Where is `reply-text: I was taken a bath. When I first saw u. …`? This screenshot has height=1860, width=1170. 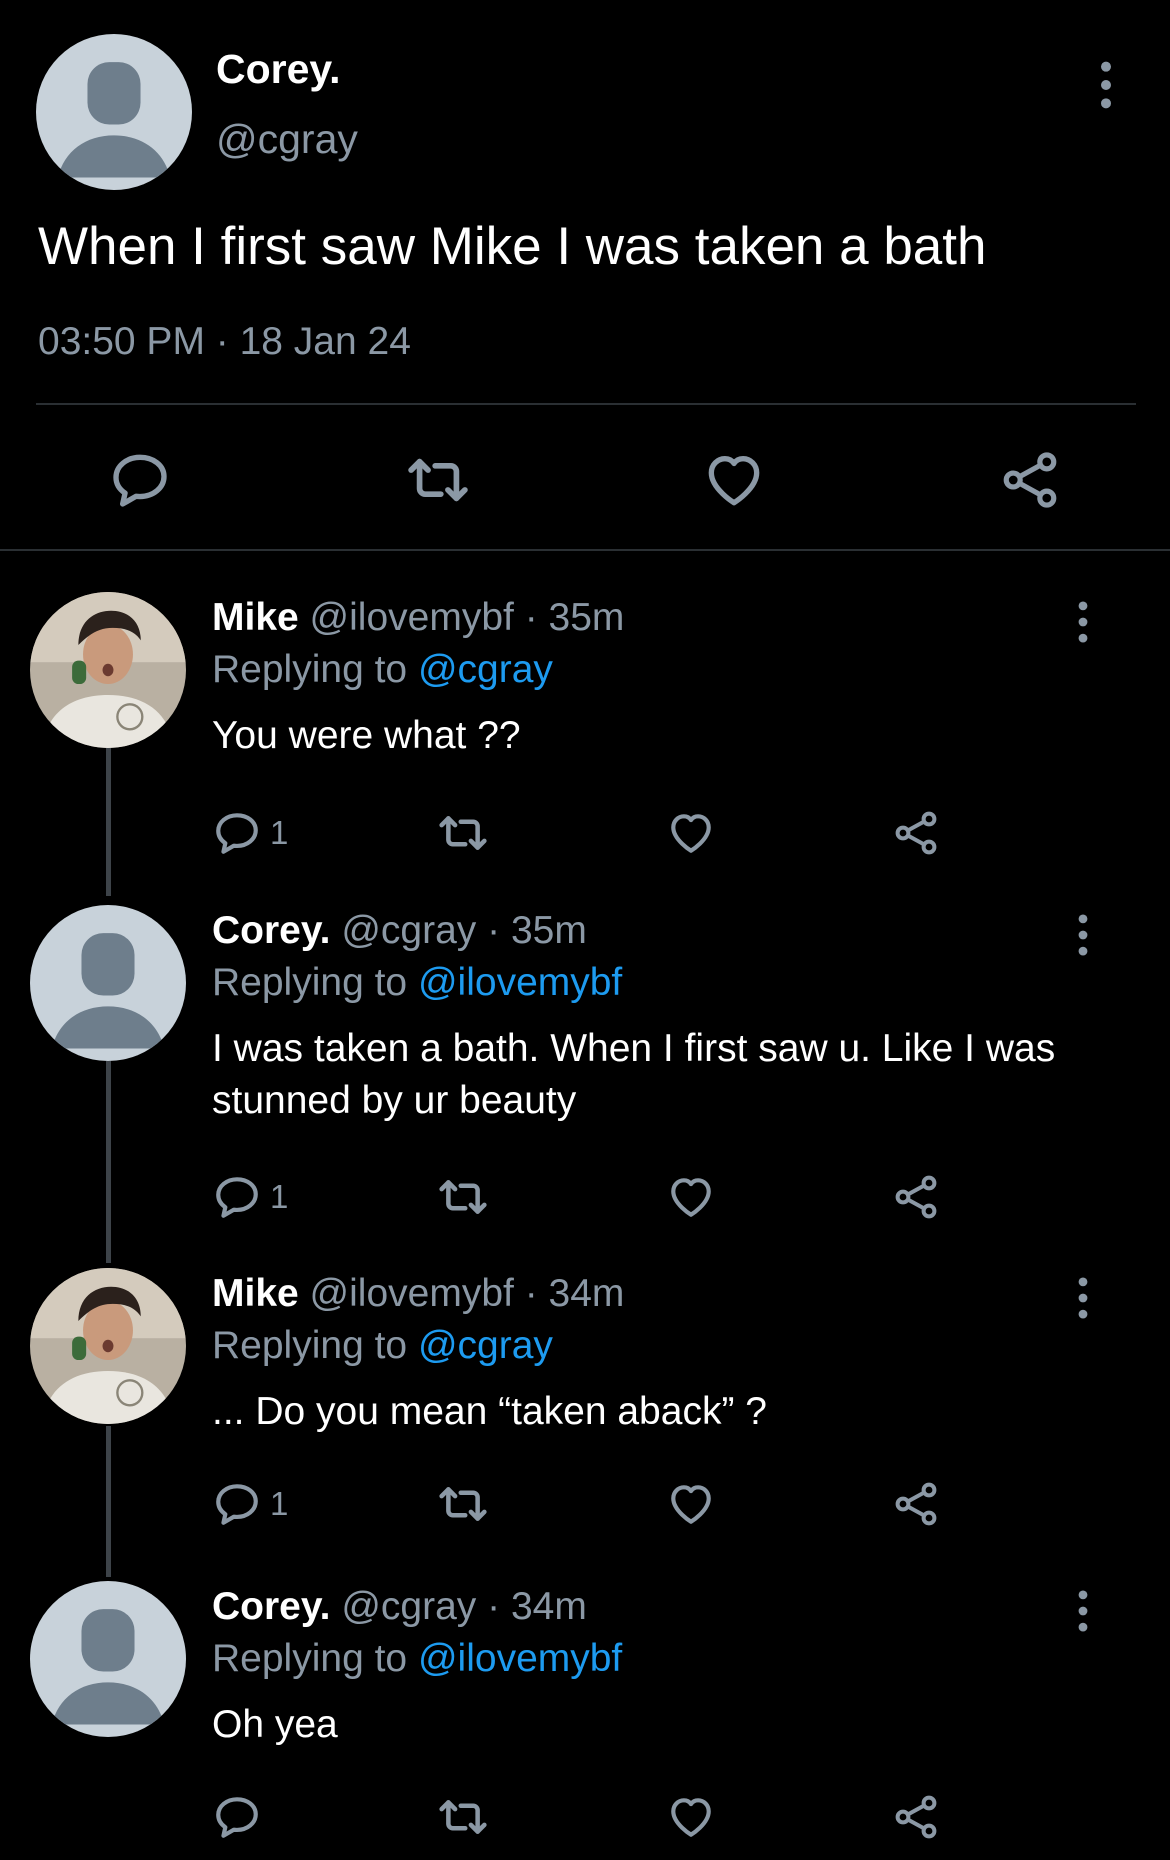 reply-text: I was taken a bath. When I first saw u. … is located at coordinates (634, 1074).